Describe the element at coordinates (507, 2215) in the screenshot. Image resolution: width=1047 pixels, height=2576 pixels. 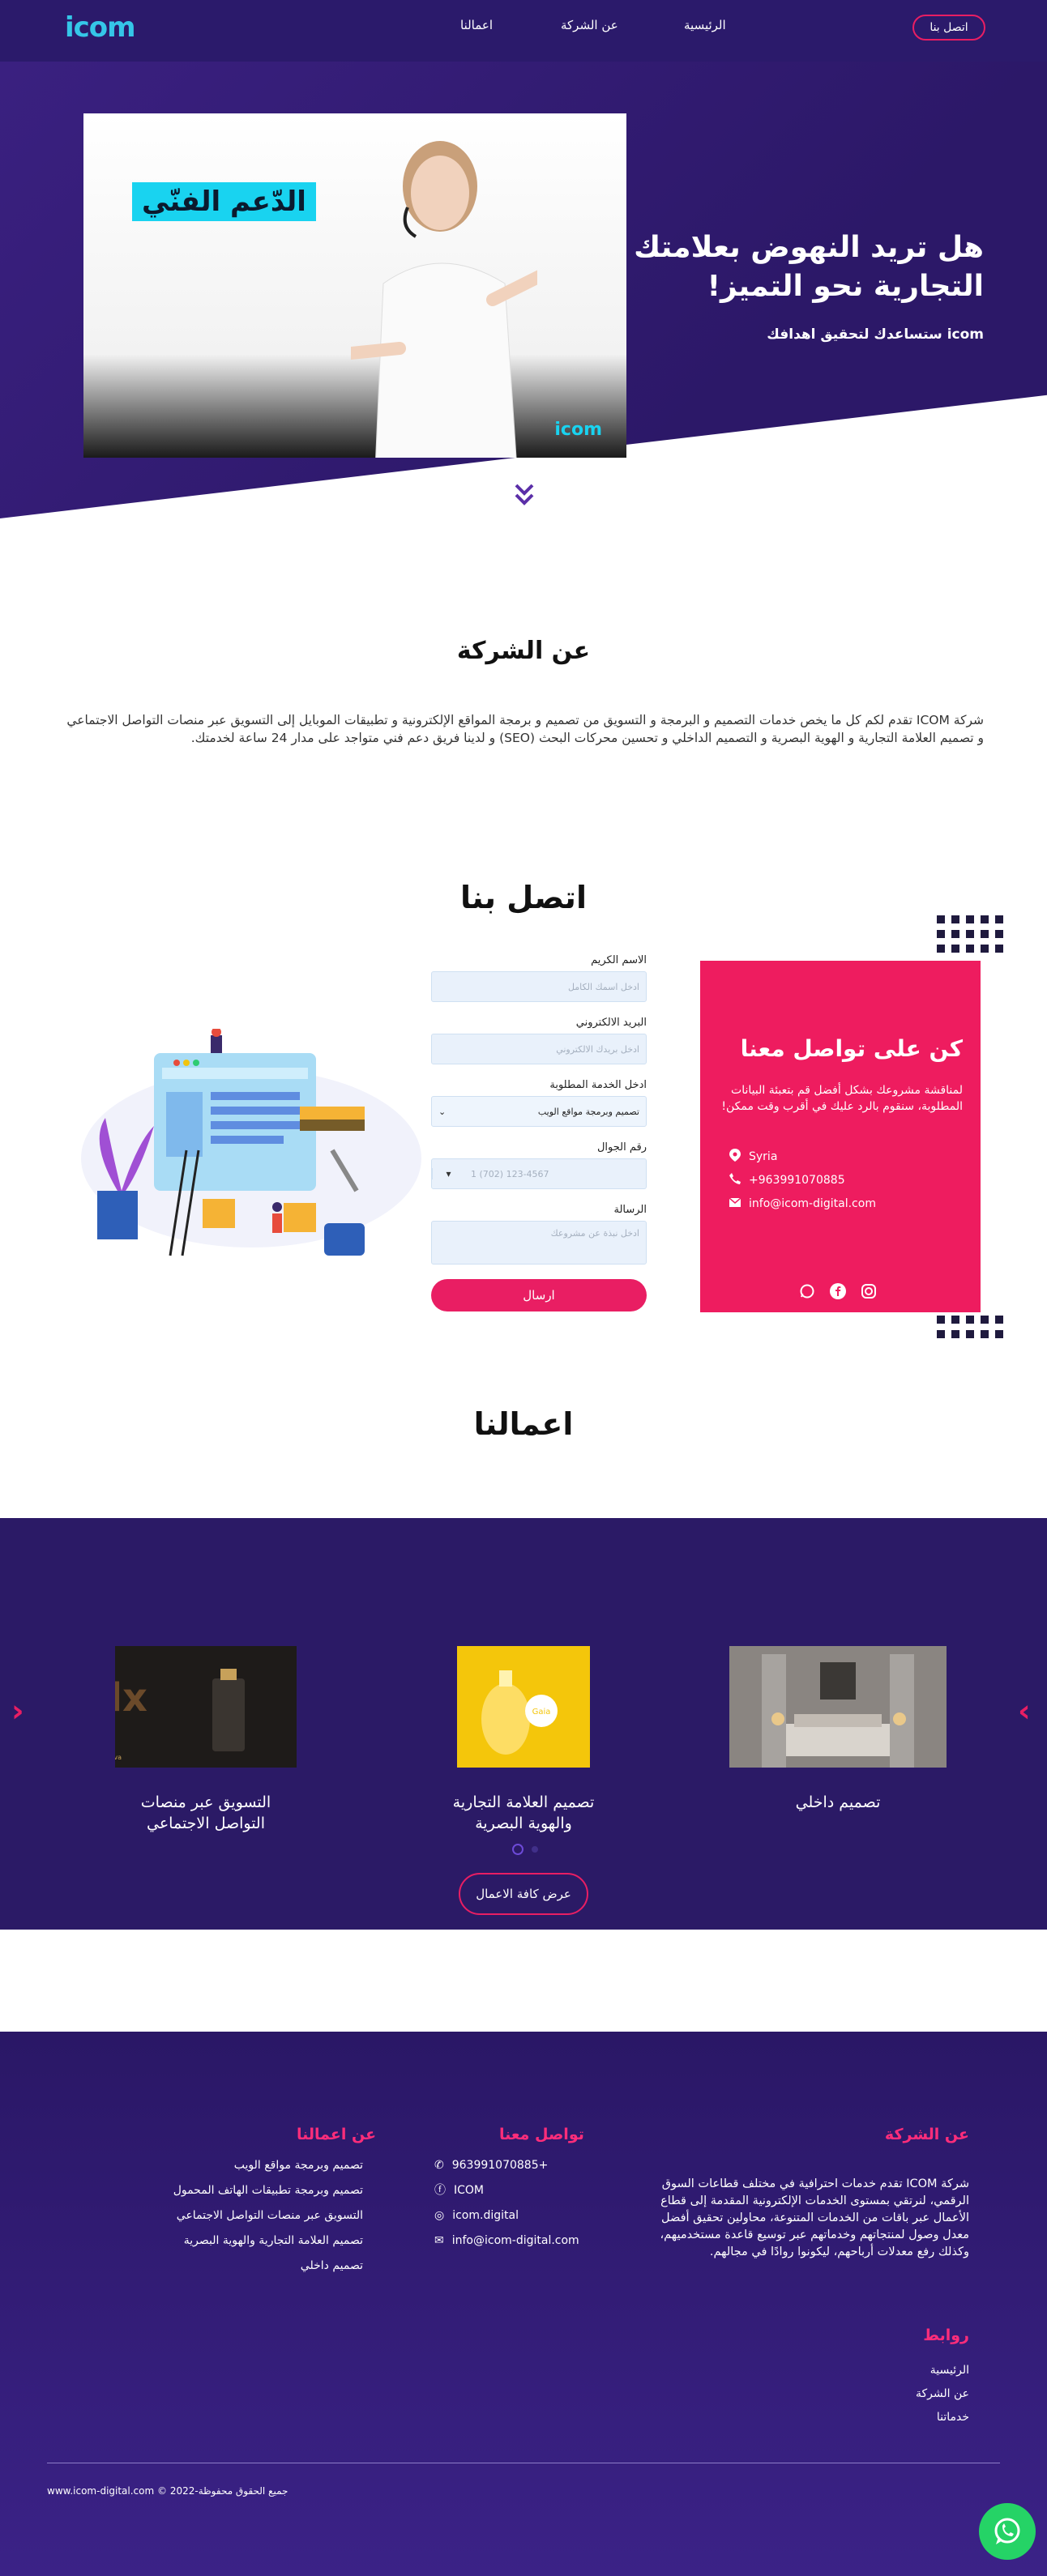
I see `footer-contact-instagram: icom.digital ◎` at that location.